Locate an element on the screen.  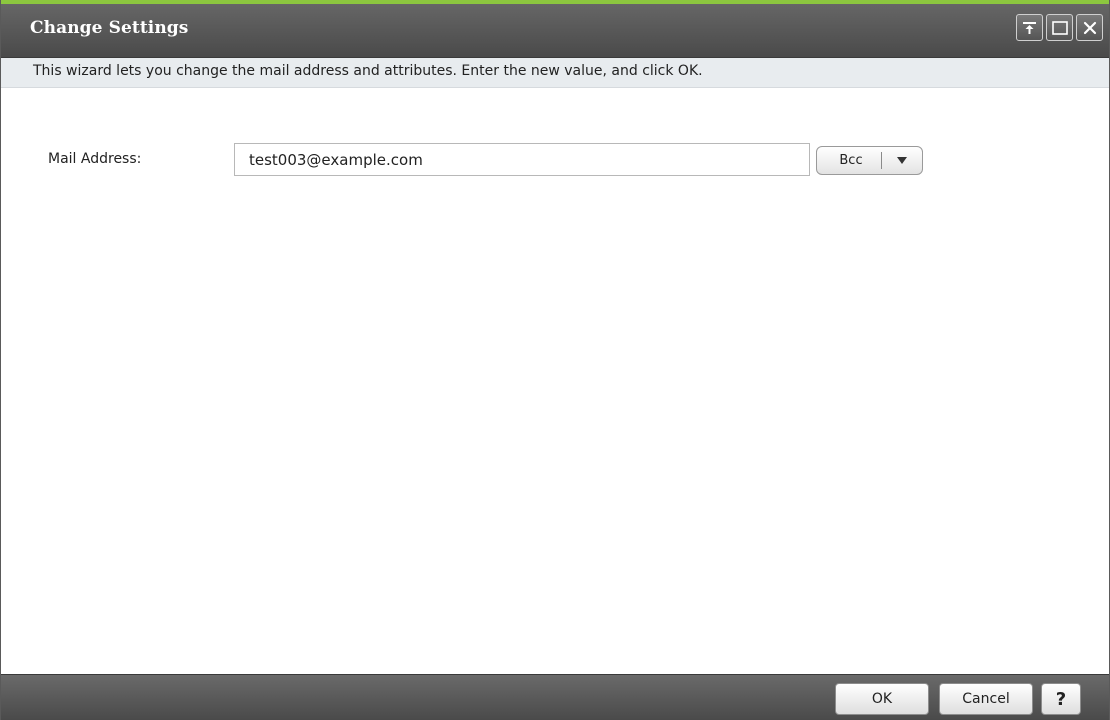
dialog-title: Change Settings is located at coordinates (109, 28).